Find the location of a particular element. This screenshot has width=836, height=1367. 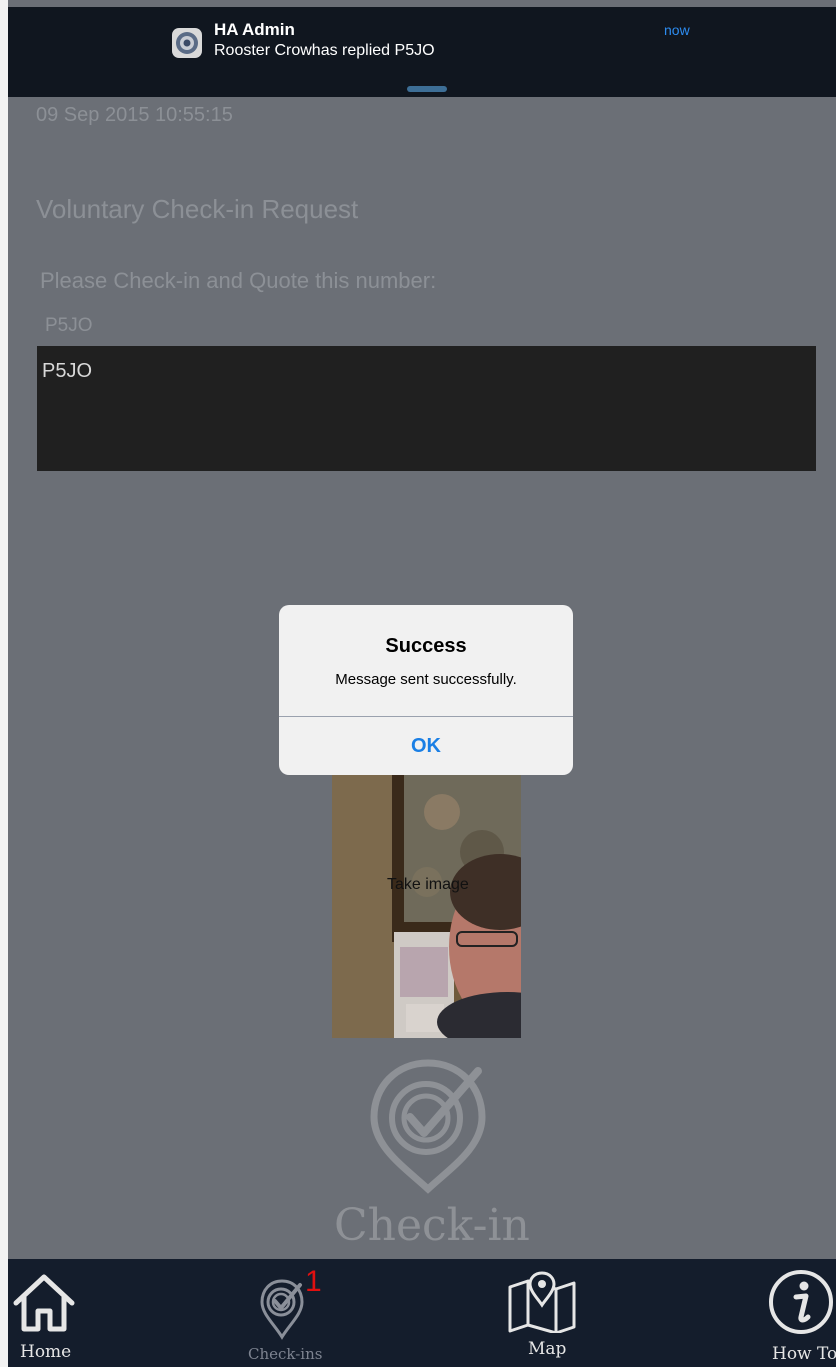

captured-photo: Take image is located at coordinates (426, 905).